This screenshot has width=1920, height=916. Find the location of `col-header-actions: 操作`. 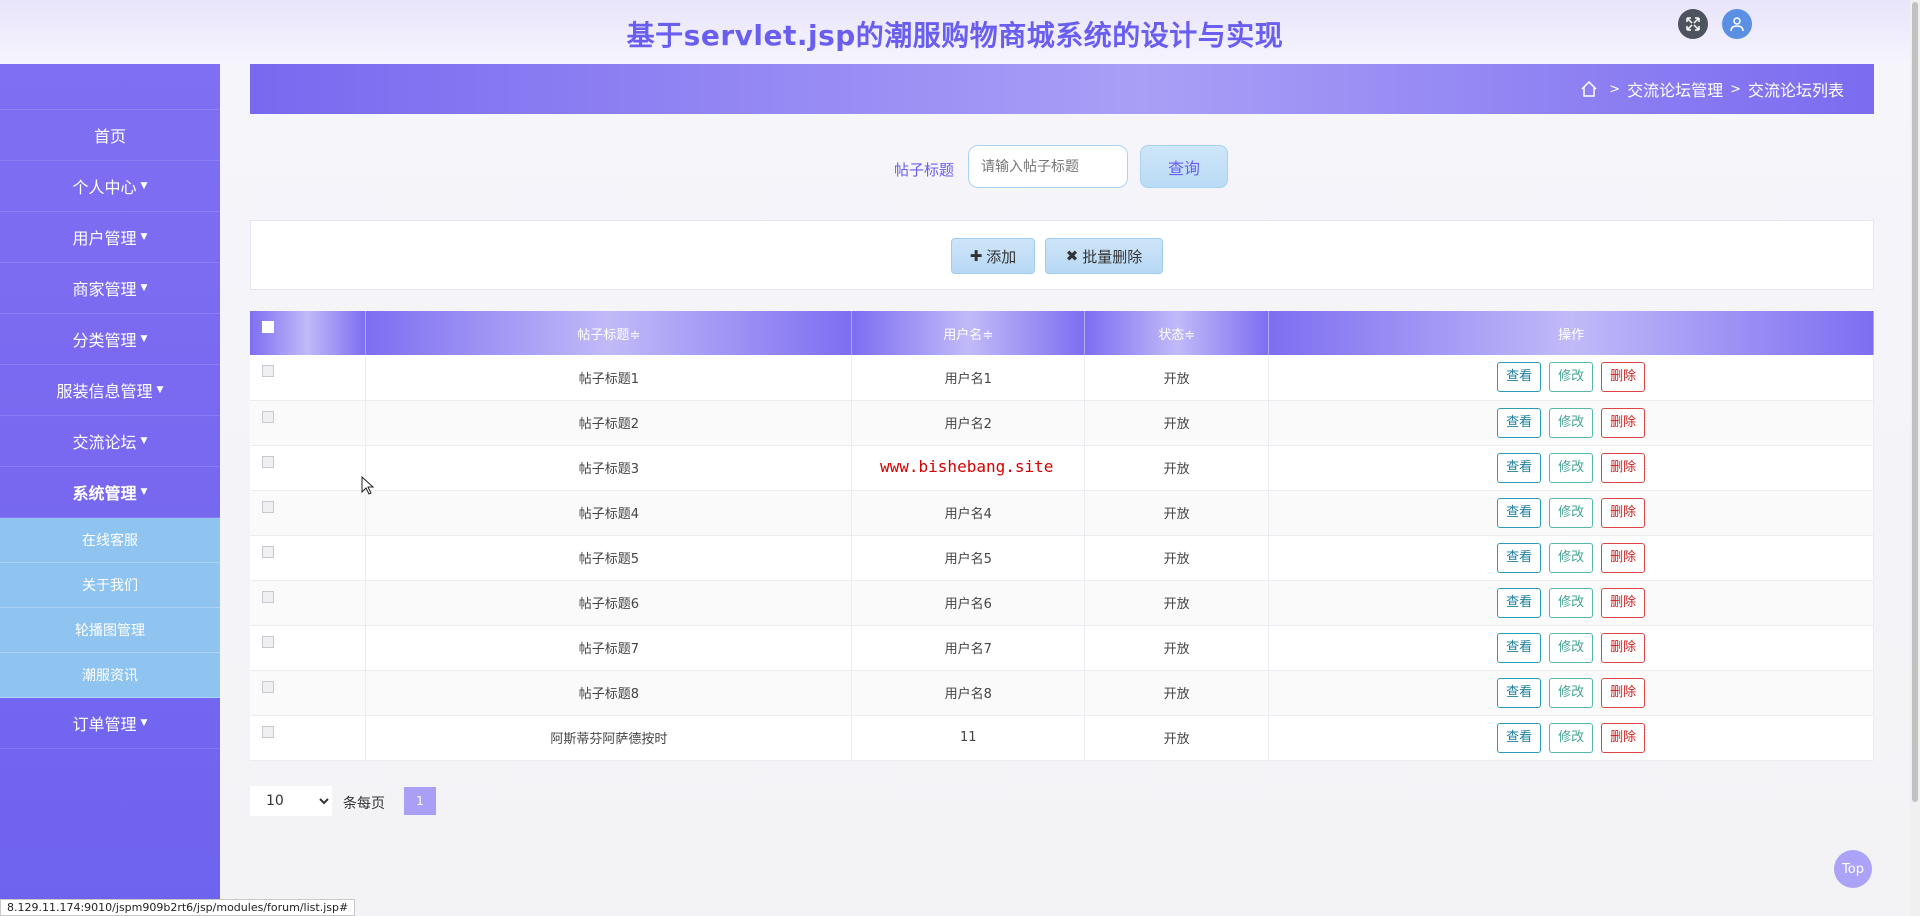

col-header-actions: 操作 is located at coordinates (1571, 333).